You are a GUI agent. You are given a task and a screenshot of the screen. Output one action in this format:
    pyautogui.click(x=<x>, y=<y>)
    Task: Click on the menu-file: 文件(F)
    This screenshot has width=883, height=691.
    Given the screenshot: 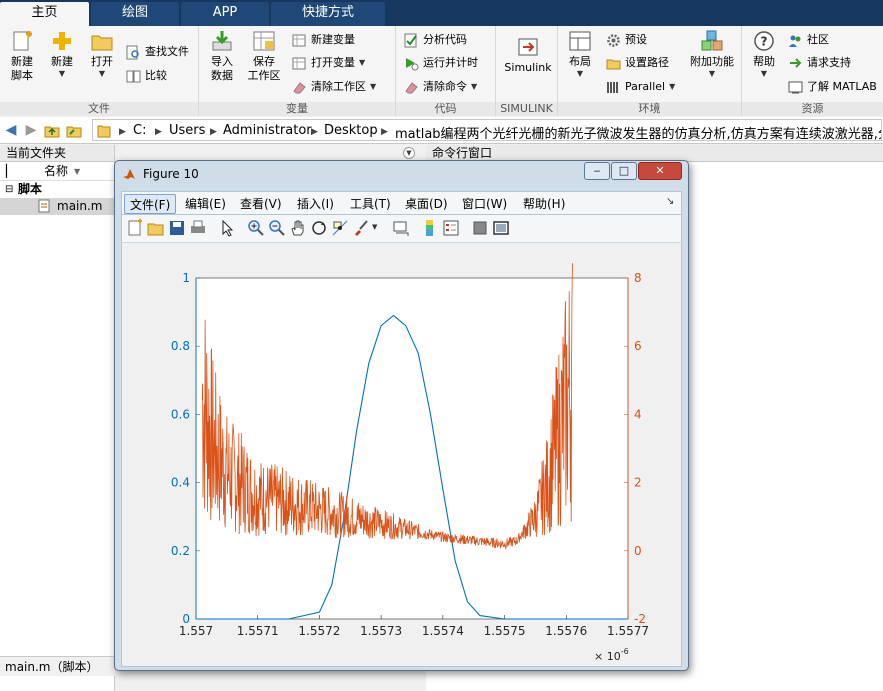 What is the action you would take?
    pyautogui.click(x=150, y=204)
    